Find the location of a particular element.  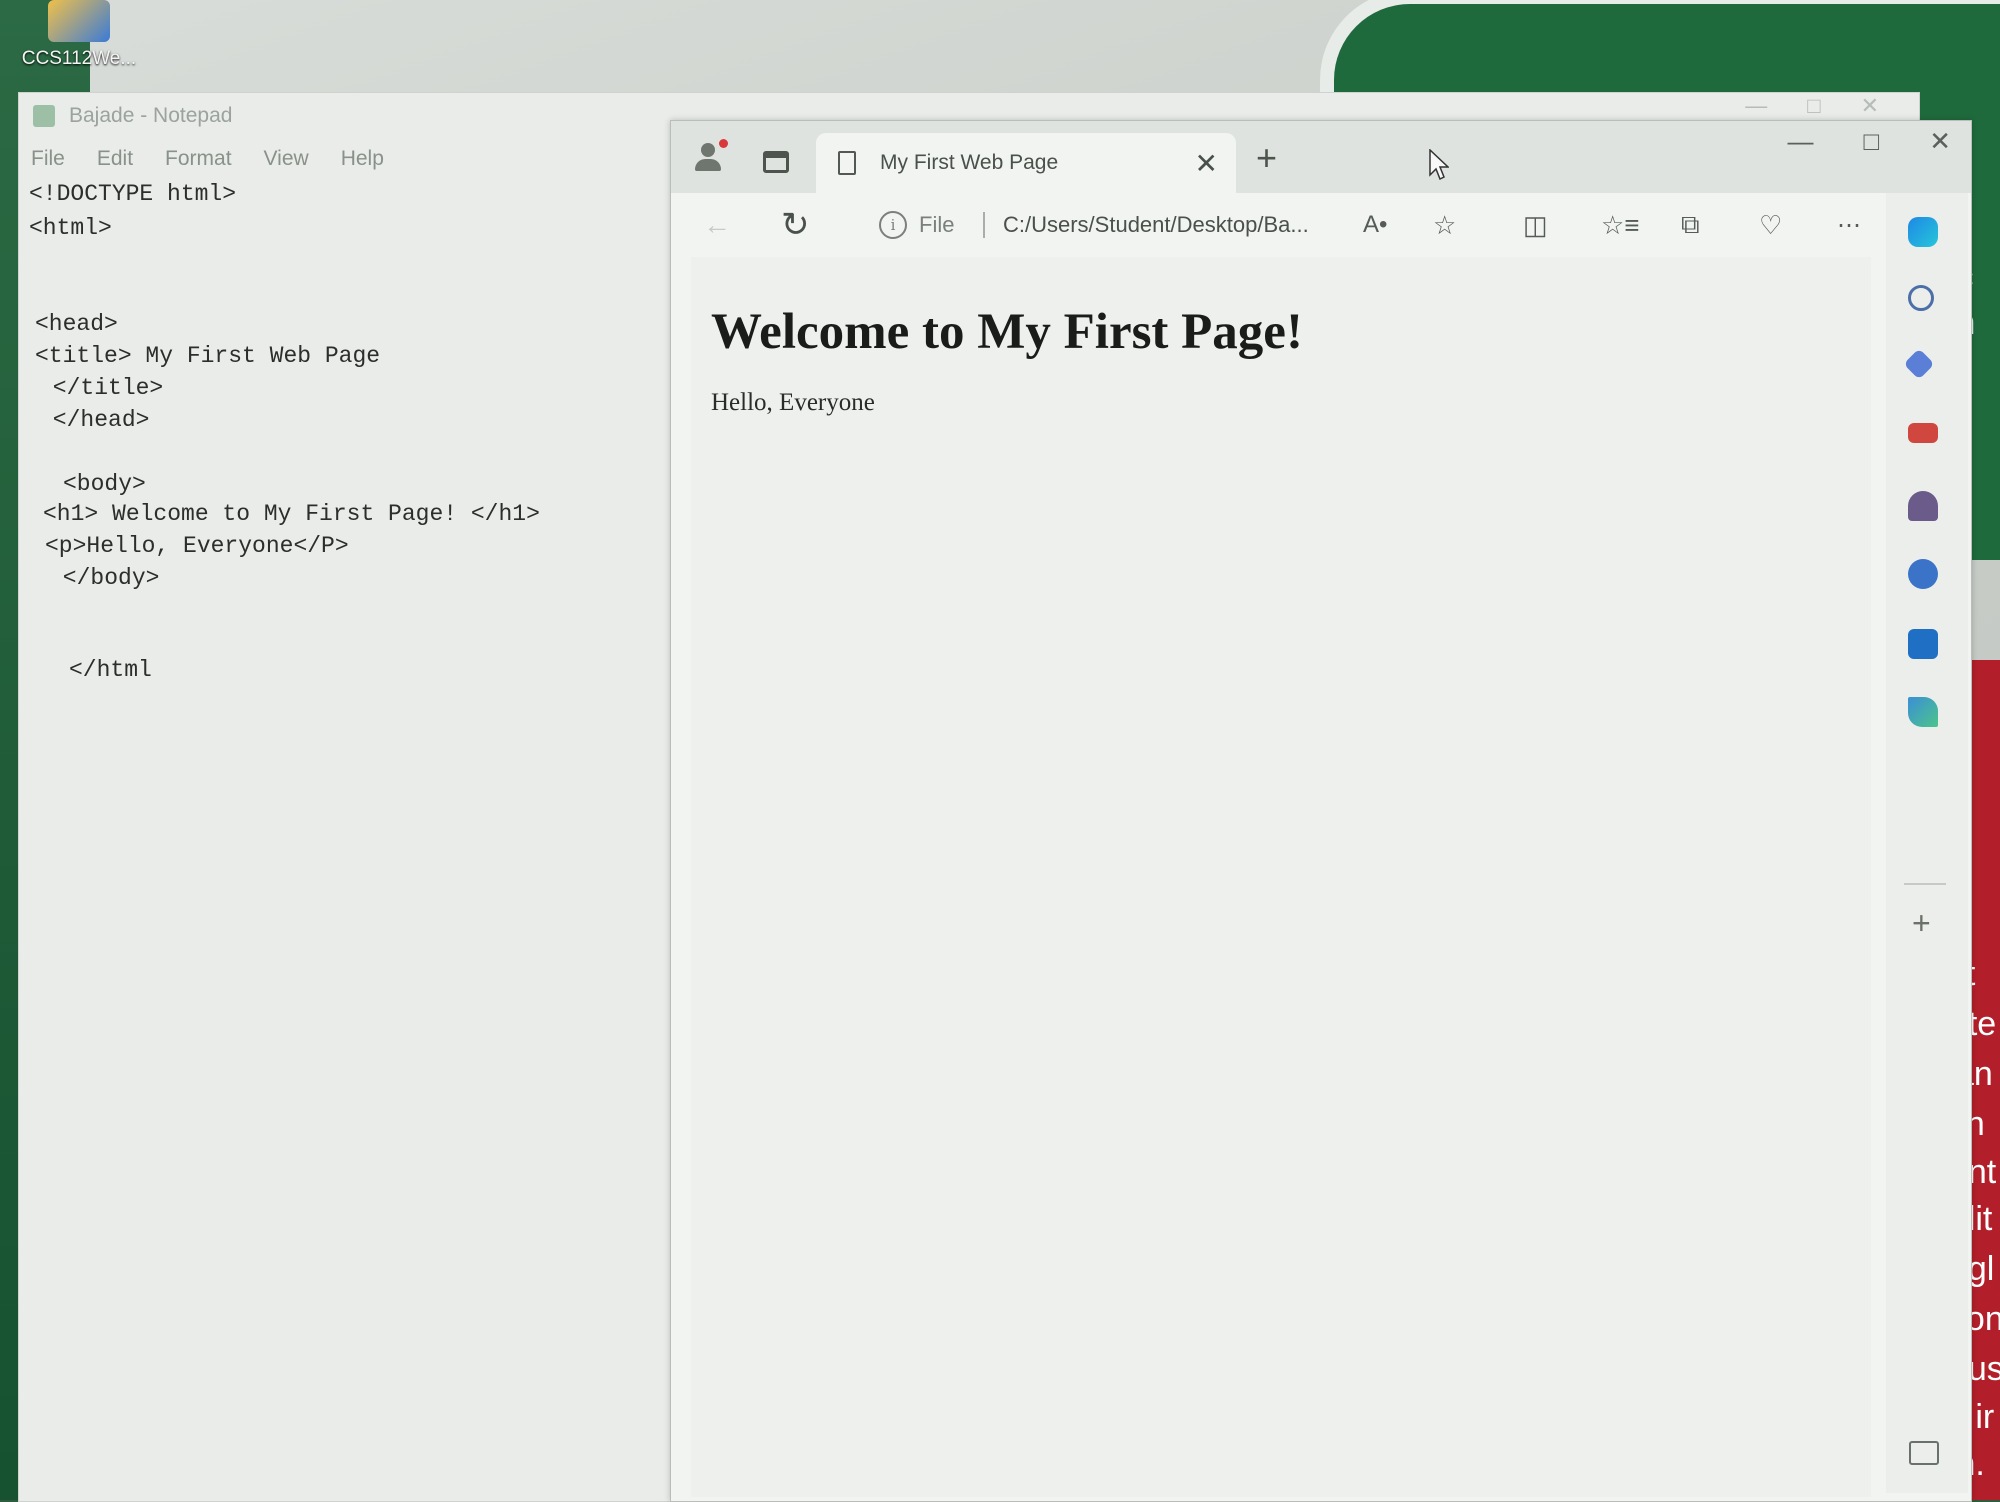

tab-my-first-web-page: My First Web Page ✕ is located at coordinates (1026, 163).